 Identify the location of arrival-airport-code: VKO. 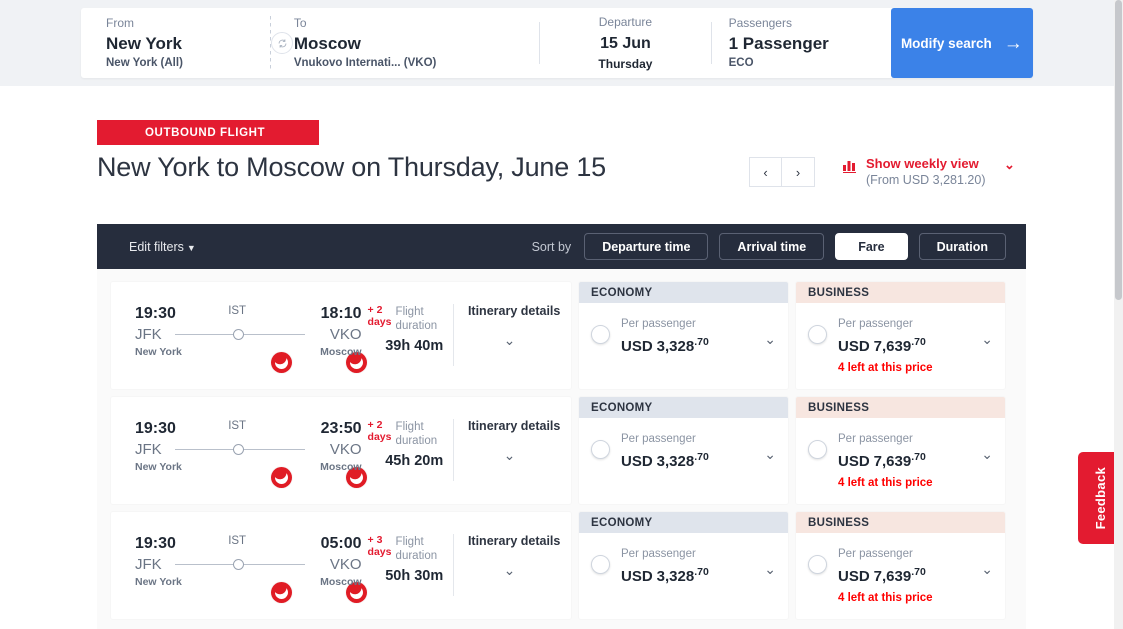
(345, 564).